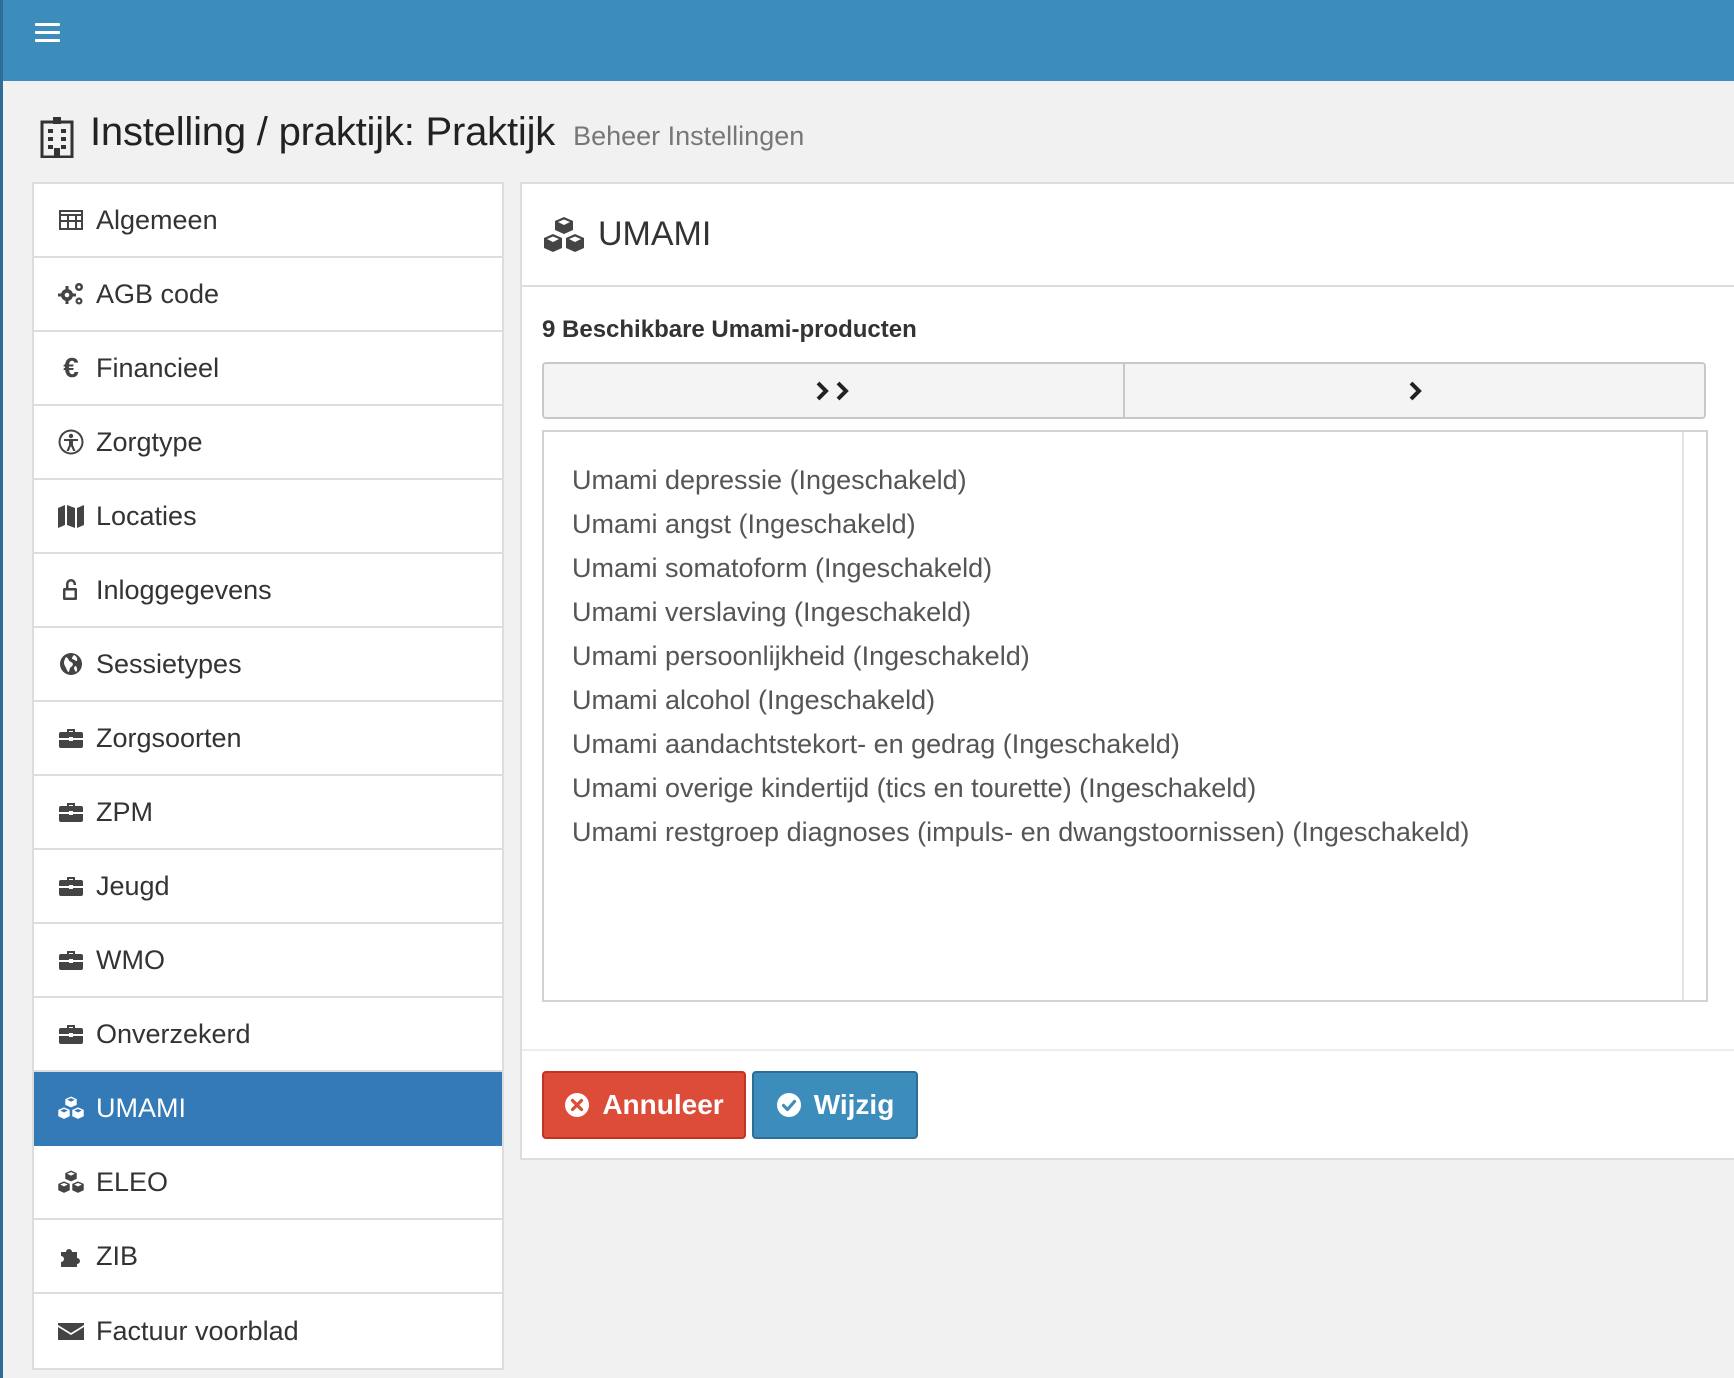  I want to click on page-title: Instelling / praktijk: Praktijk, so click(323, 132).